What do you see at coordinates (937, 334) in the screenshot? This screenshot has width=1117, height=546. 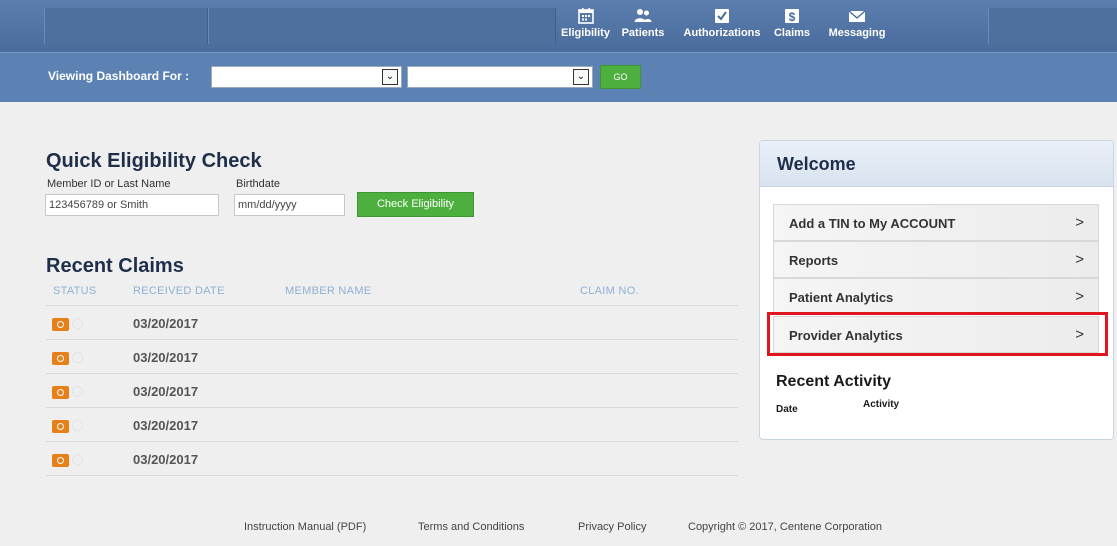 I see `highlight-annotation` at bounding box center [937, 334].